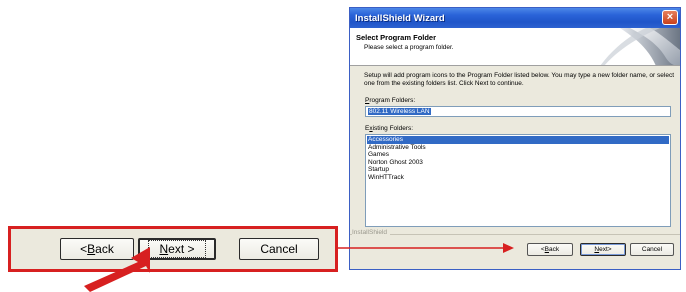  What do you see at coordinates (515, 234) in the screenshot?
I see `separator-line` at bounding box center [515, 234].